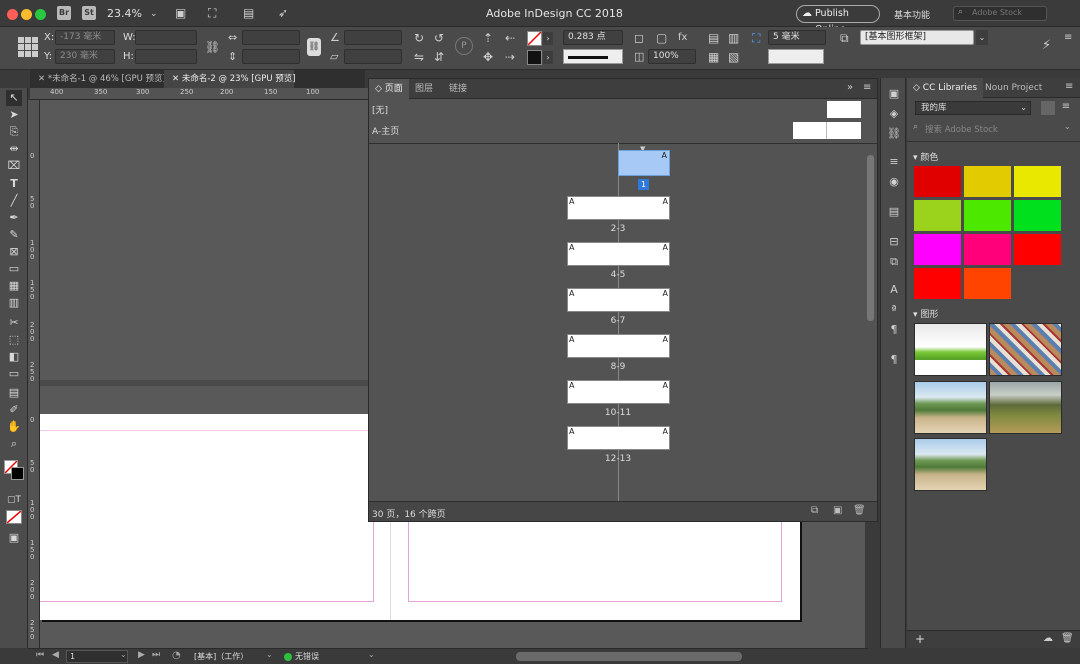  What do you see at coordinates (271, 37) in the screenshot?
I see `scale-x-field` at bounding box center [271, 37].